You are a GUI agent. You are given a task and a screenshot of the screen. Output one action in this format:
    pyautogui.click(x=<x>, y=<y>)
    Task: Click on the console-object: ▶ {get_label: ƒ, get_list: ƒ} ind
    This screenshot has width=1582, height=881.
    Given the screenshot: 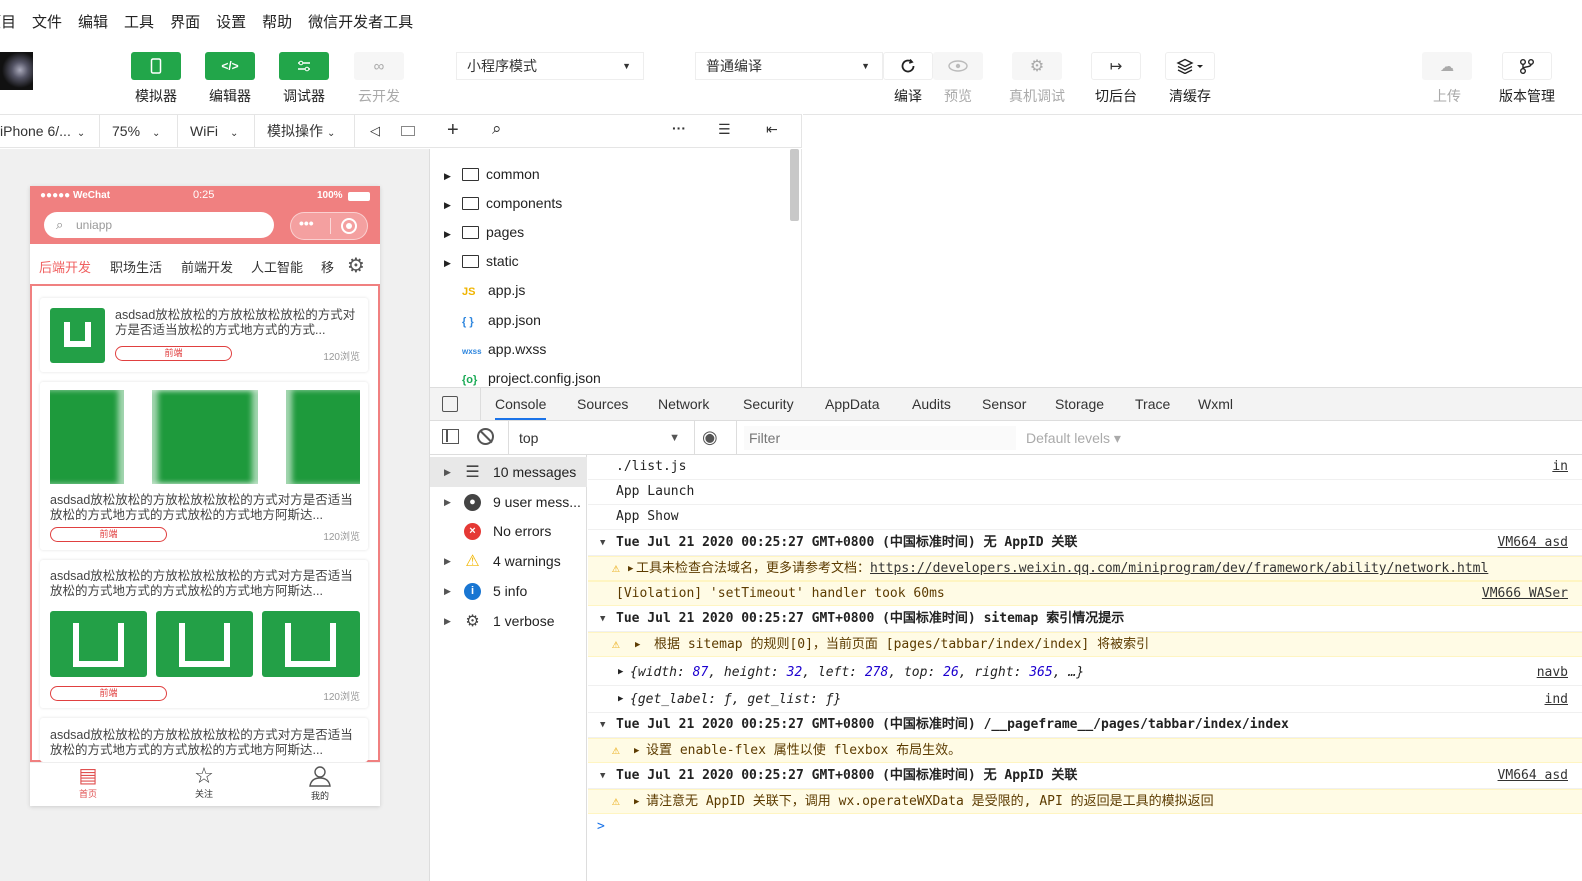 What is the action you would take?
    pyautogui.click(x=1085, y=699)
    